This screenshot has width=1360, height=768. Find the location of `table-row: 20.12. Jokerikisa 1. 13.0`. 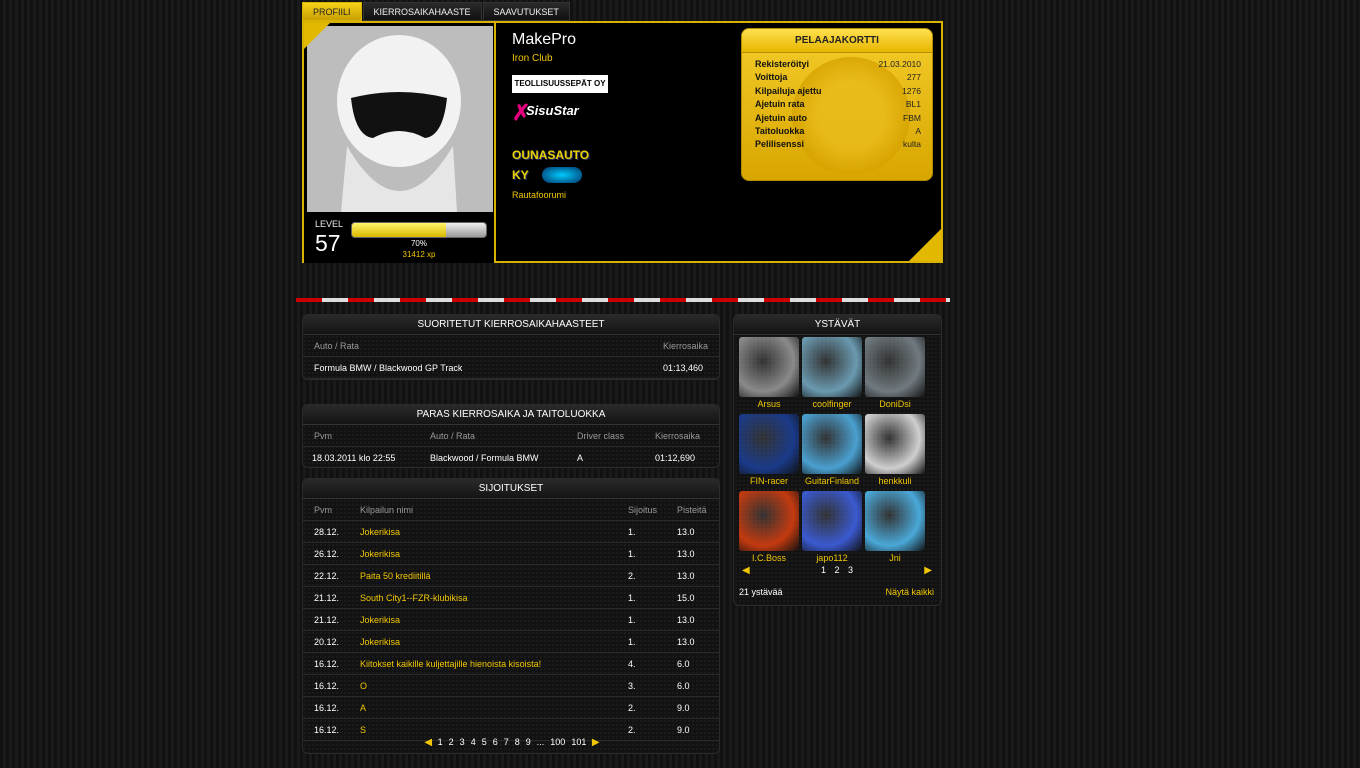

table-row: 20.12. Jokerikisa 1. 13.0 is located at coordinates (511, 642).